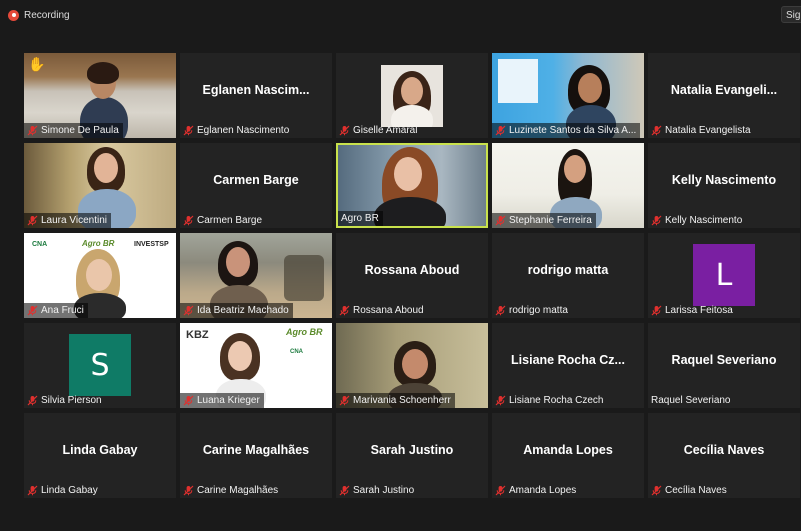 The height and width of the screenshot is (531, 801). I want to click on participant-label: Agro BR, so click(360, 218).